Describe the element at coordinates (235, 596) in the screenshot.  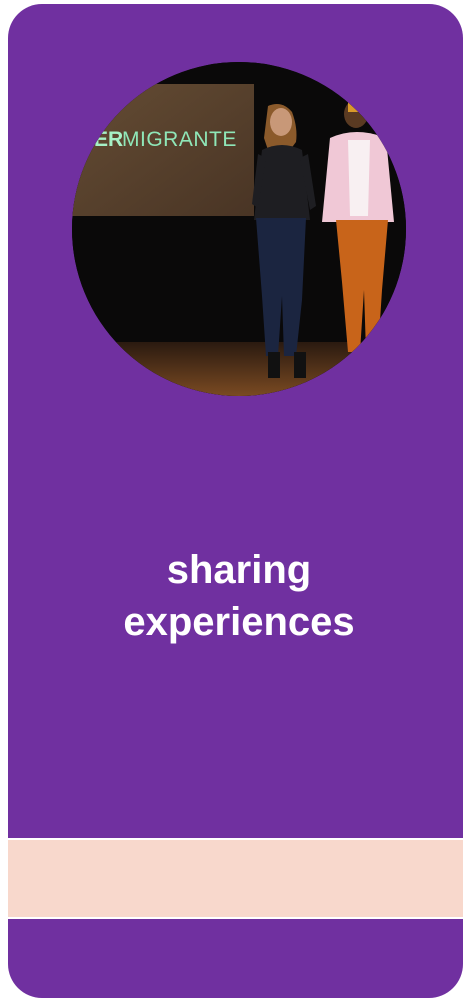
I see `caption: sharing experiences` at that location.